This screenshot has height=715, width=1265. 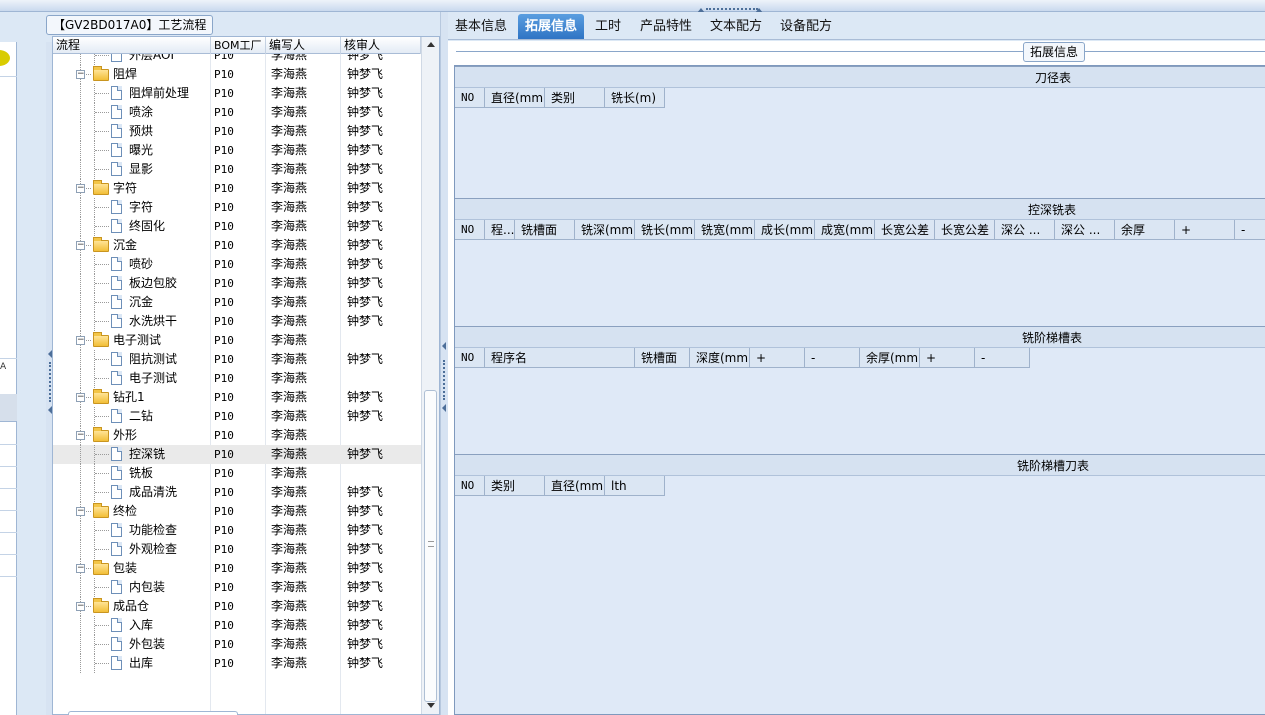 What do you see at coordinates (237, 93) in the screenshot?
I see `tree-step-row: 阻焊前处理 P10 李海燕 钟梦飞` at bounding box center [237, 93].